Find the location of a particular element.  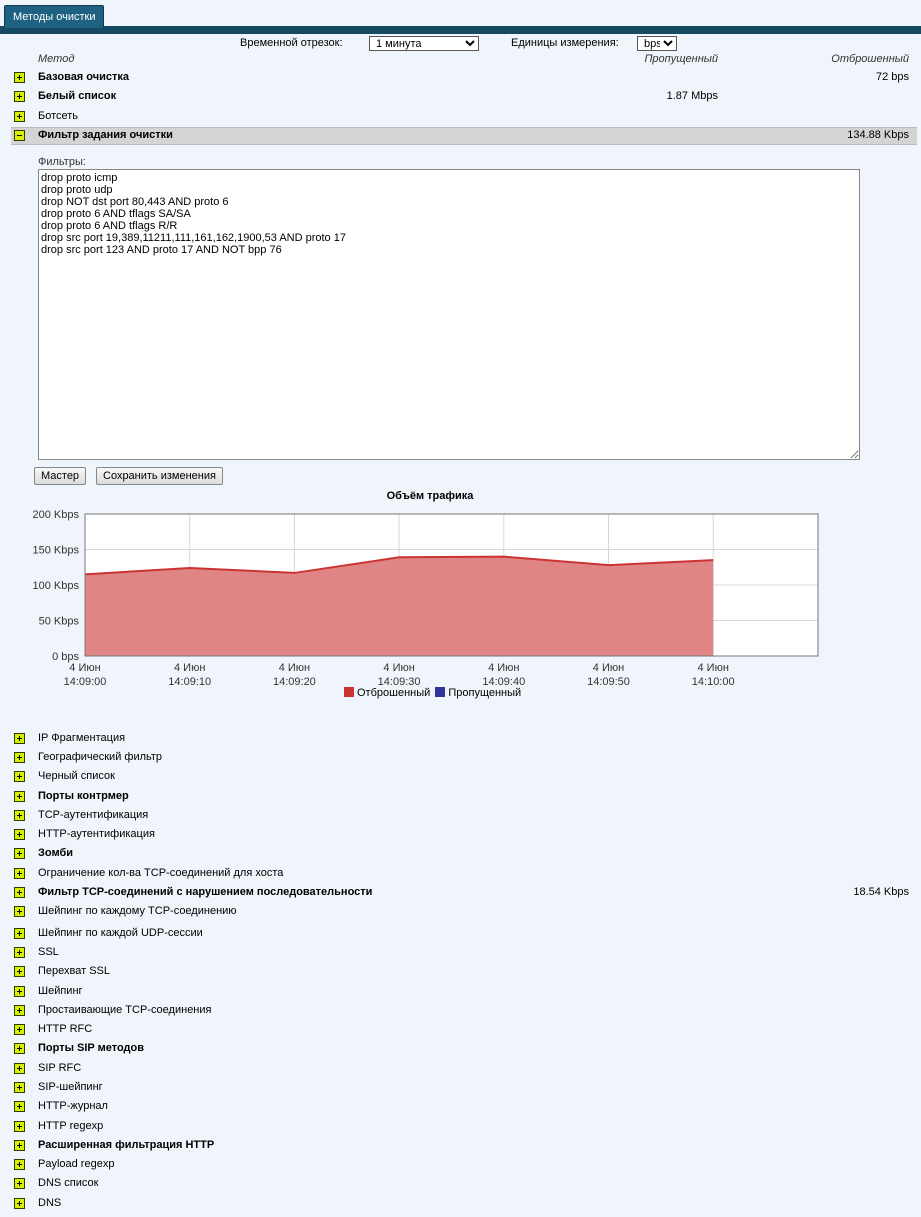

units-select: bps is located at coordinates (657, 43).